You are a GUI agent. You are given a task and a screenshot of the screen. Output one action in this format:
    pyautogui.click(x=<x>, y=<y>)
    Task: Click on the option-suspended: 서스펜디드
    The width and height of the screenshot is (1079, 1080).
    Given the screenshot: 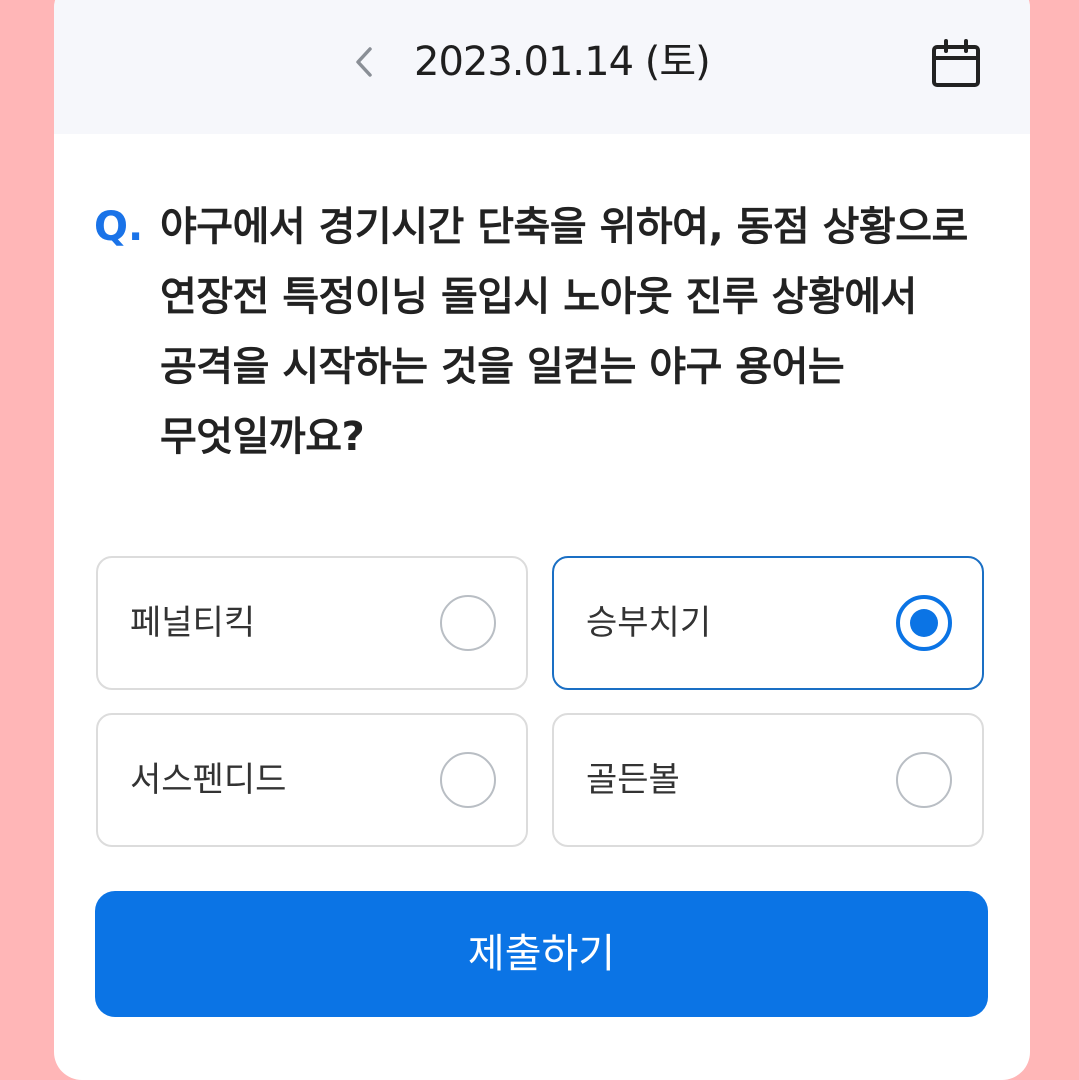 What is the action you would take?
    pyautogui.click(x=312, y=780)
    